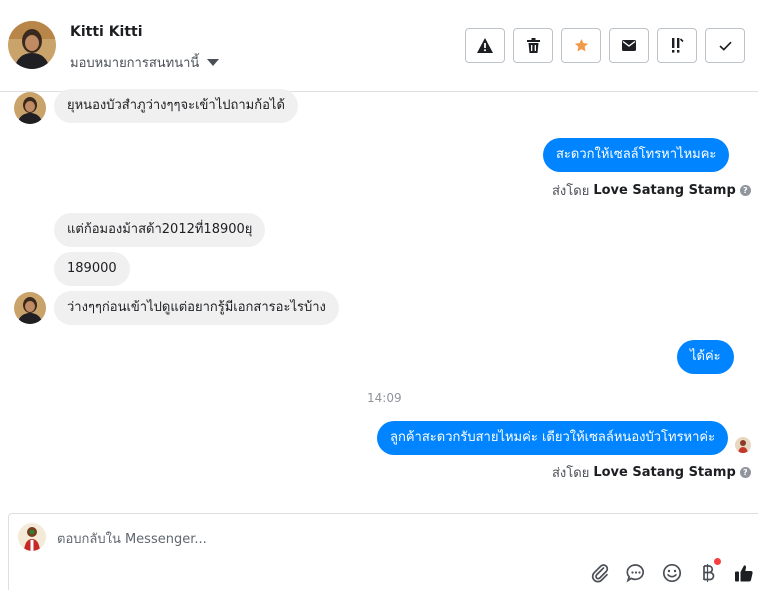 This screenshot has width=758, height=590. I want to click on incoming-message: 189000, so click(92, 269).